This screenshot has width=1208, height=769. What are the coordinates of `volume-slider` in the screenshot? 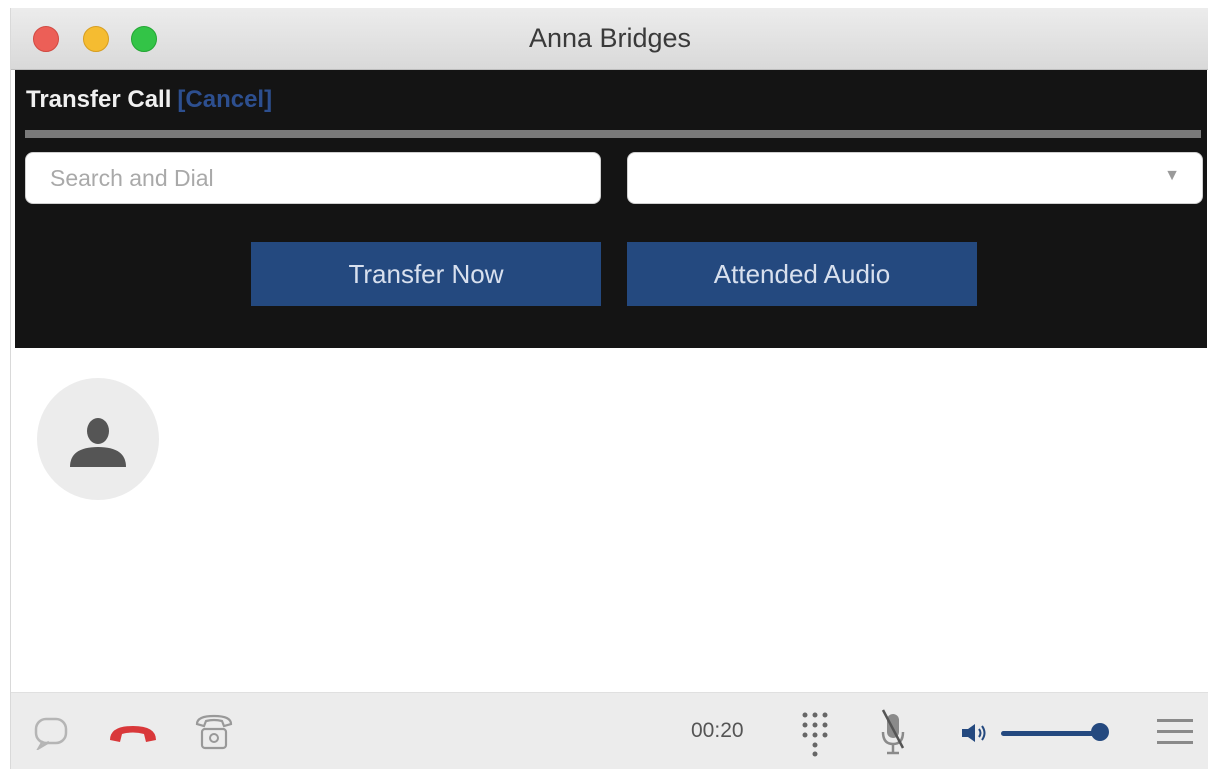 It's located at (1050, 733).